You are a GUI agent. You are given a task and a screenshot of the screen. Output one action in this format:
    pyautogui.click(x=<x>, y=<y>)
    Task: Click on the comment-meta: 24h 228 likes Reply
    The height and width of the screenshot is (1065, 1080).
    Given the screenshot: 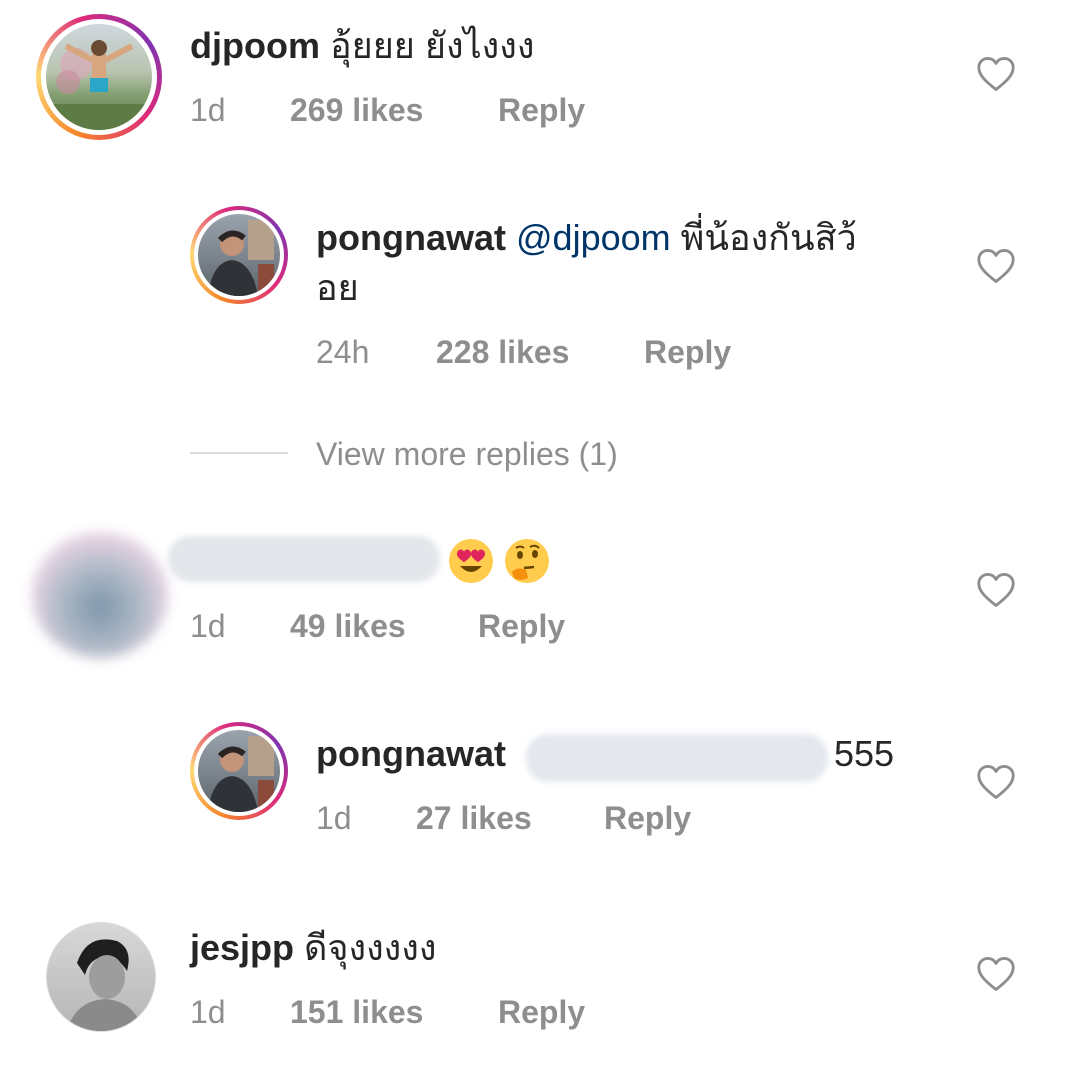 What is the action you would take?
    pyautogui.click(x=566, y=352)
    